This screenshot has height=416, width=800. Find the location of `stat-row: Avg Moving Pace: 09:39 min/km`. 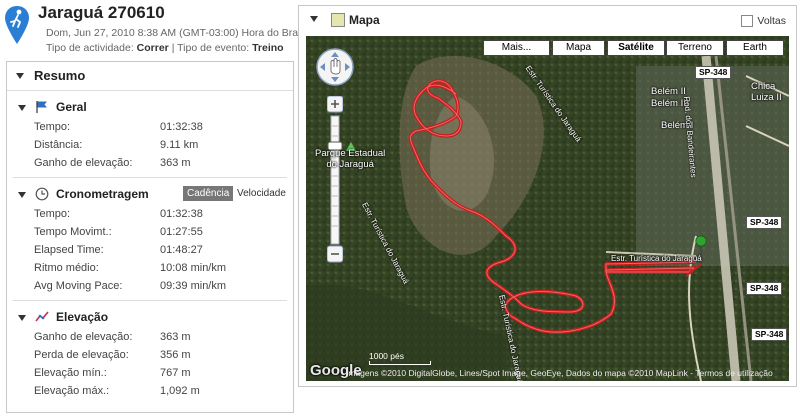

stat-row: Avg Moving Pace: 09:39 min/km is located at coordinates (150, 287).